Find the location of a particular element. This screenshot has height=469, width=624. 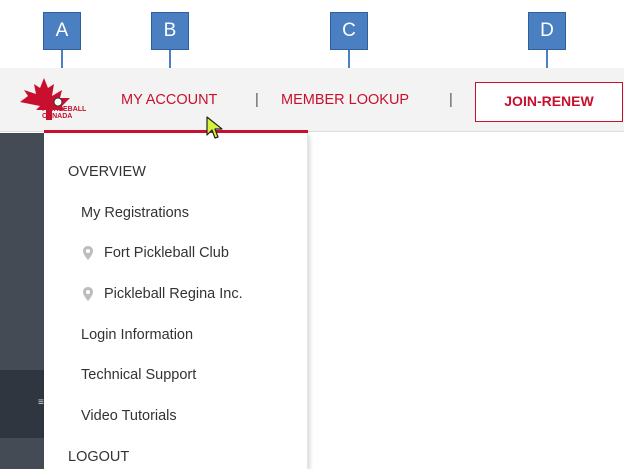

logo-text-line1: PICKLEBALL is located at coordinates (64, 109).